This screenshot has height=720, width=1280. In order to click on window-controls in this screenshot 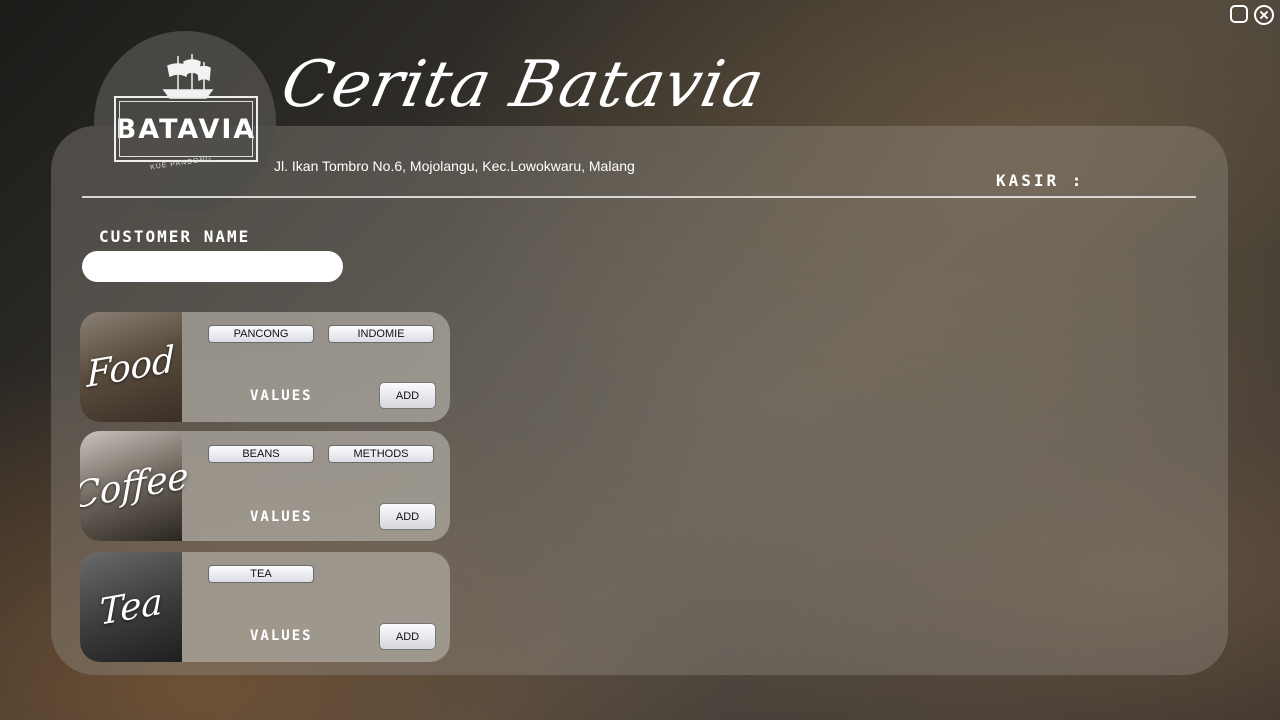, I will do `click(1252, 15)`.